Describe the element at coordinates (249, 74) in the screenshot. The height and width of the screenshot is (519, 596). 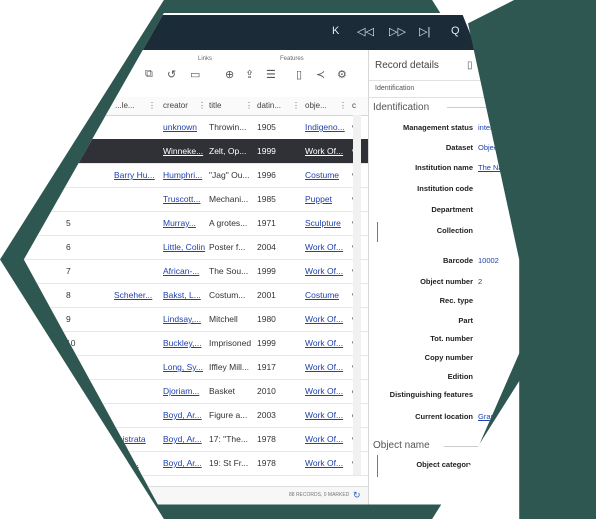
I see `share-icon: ⇪` at that location.